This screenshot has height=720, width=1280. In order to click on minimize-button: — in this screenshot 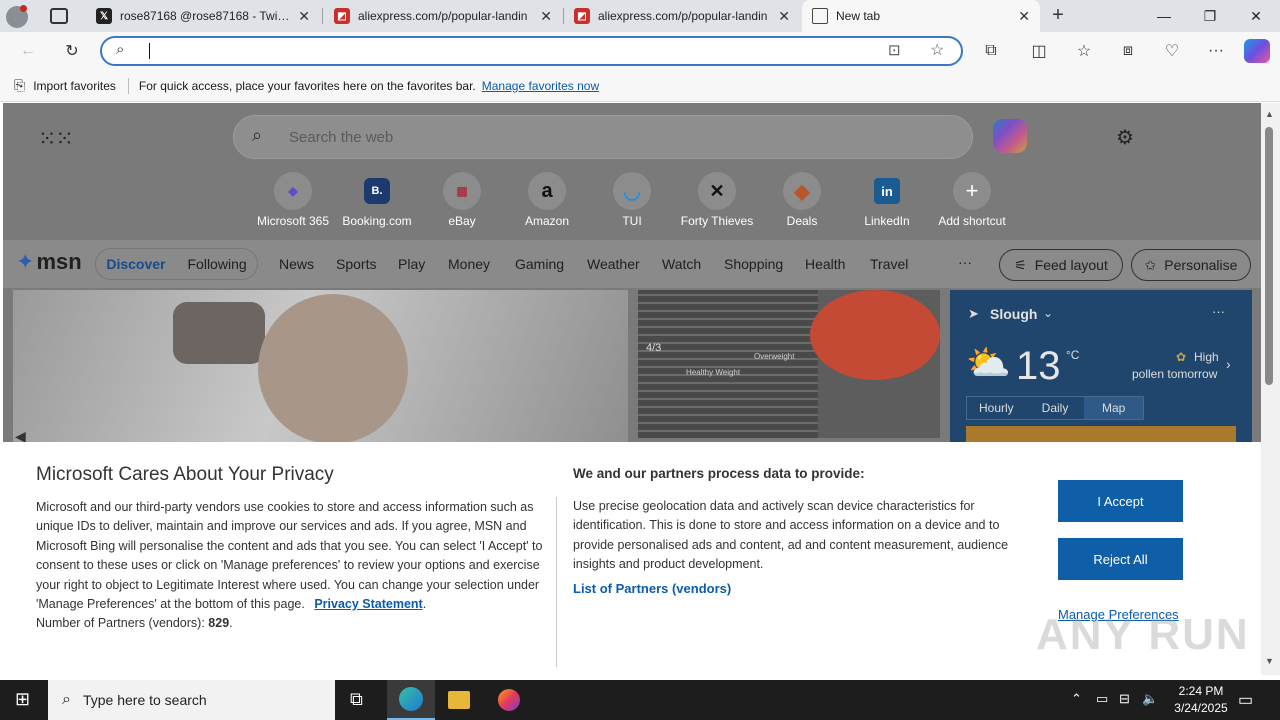, I will do `click(1164, 16)`.